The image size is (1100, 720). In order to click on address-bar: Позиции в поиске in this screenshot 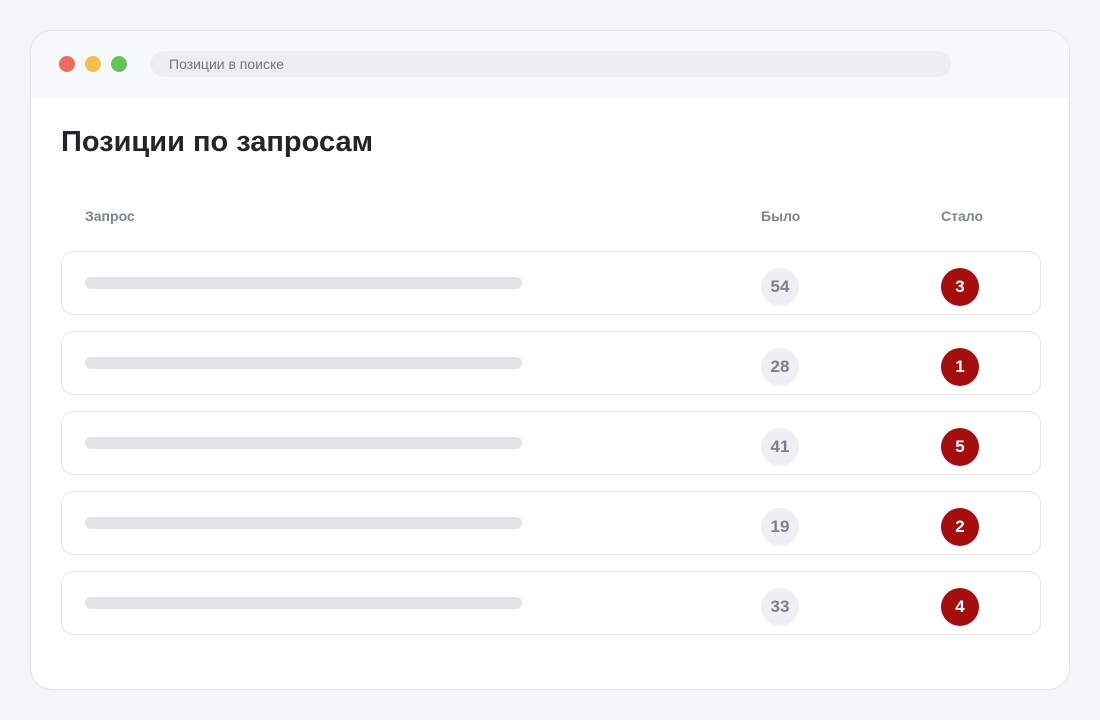, I will do `click(551, 64)`.